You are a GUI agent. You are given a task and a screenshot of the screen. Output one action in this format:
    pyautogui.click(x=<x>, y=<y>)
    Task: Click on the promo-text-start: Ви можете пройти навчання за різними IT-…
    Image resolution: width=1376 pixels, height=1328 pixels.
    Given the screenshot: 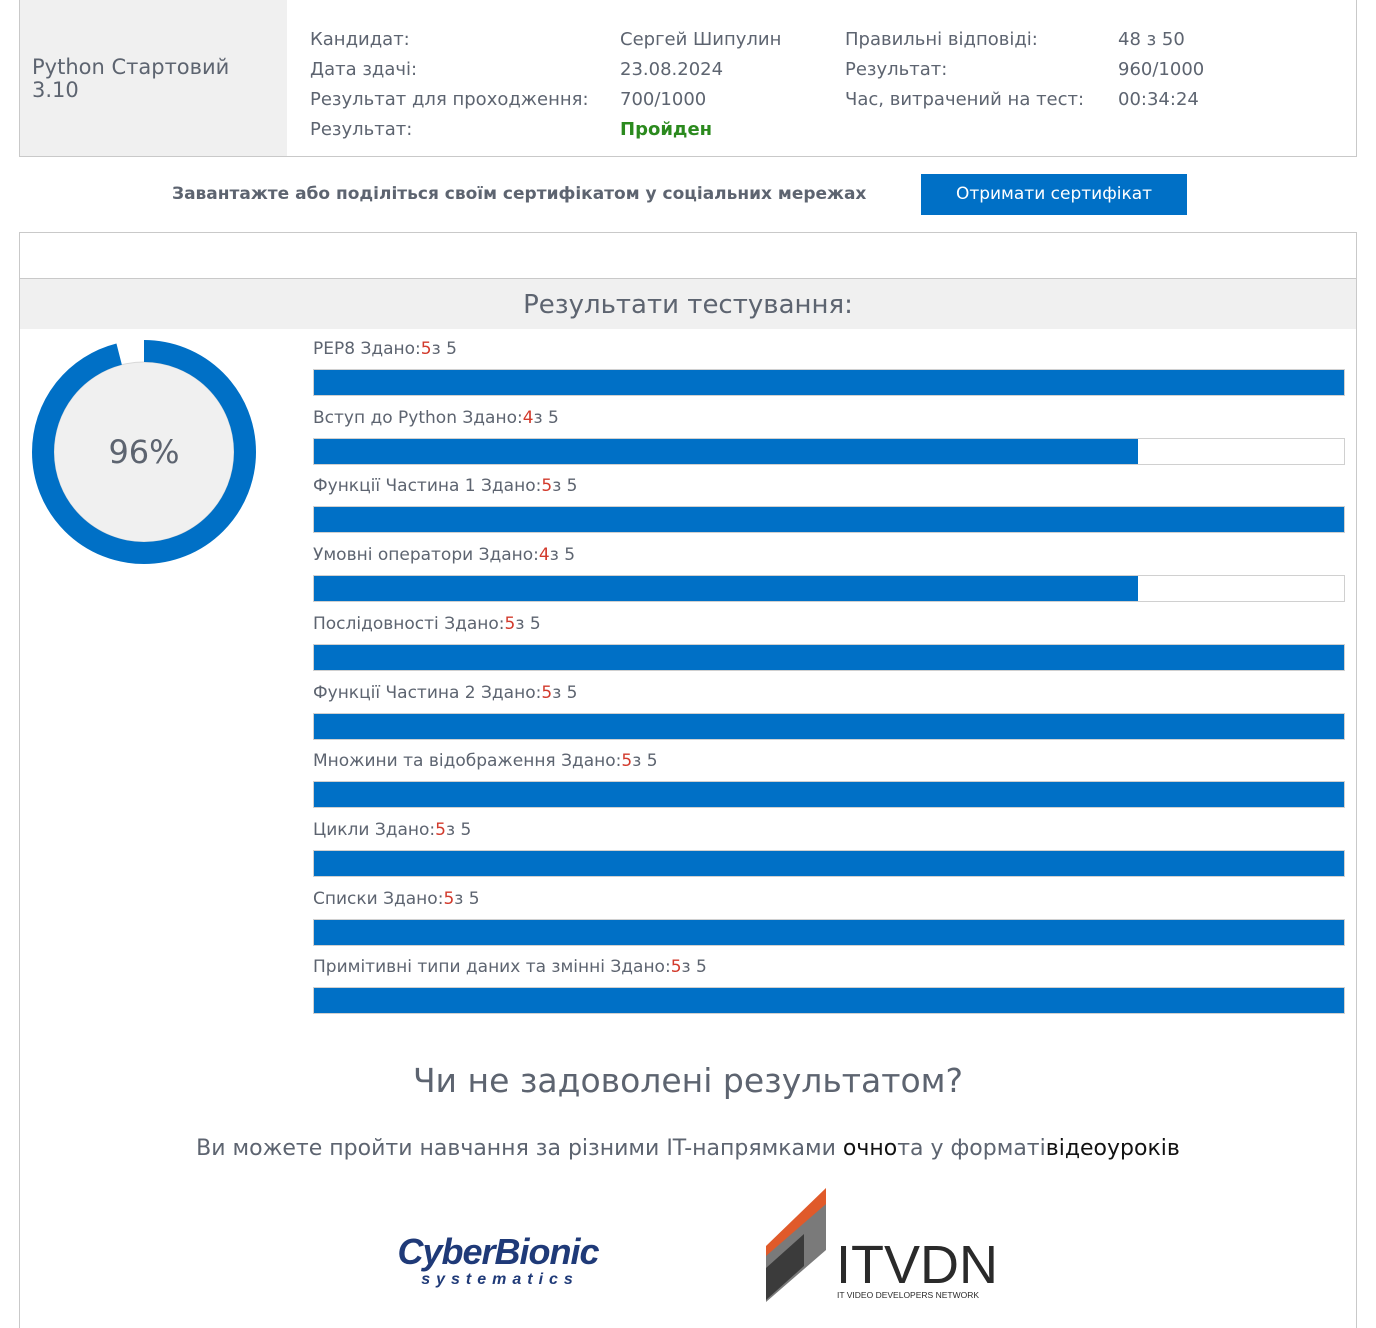 What is the action you would take?
    pyautogui.click(x=519, y=1148)
    